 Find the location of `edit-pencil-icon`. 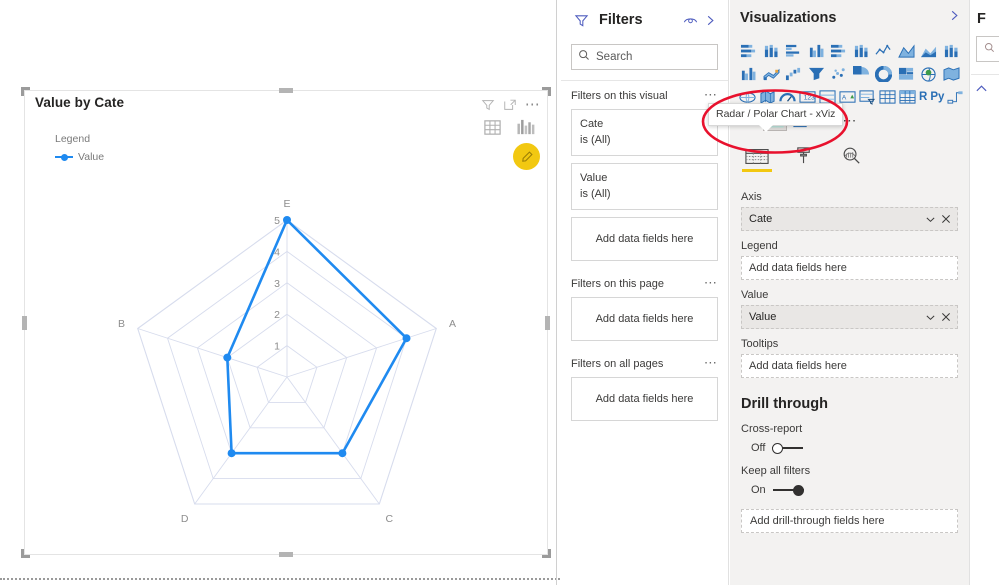

edit-pencil-icon is located at coordinates (526, 156).